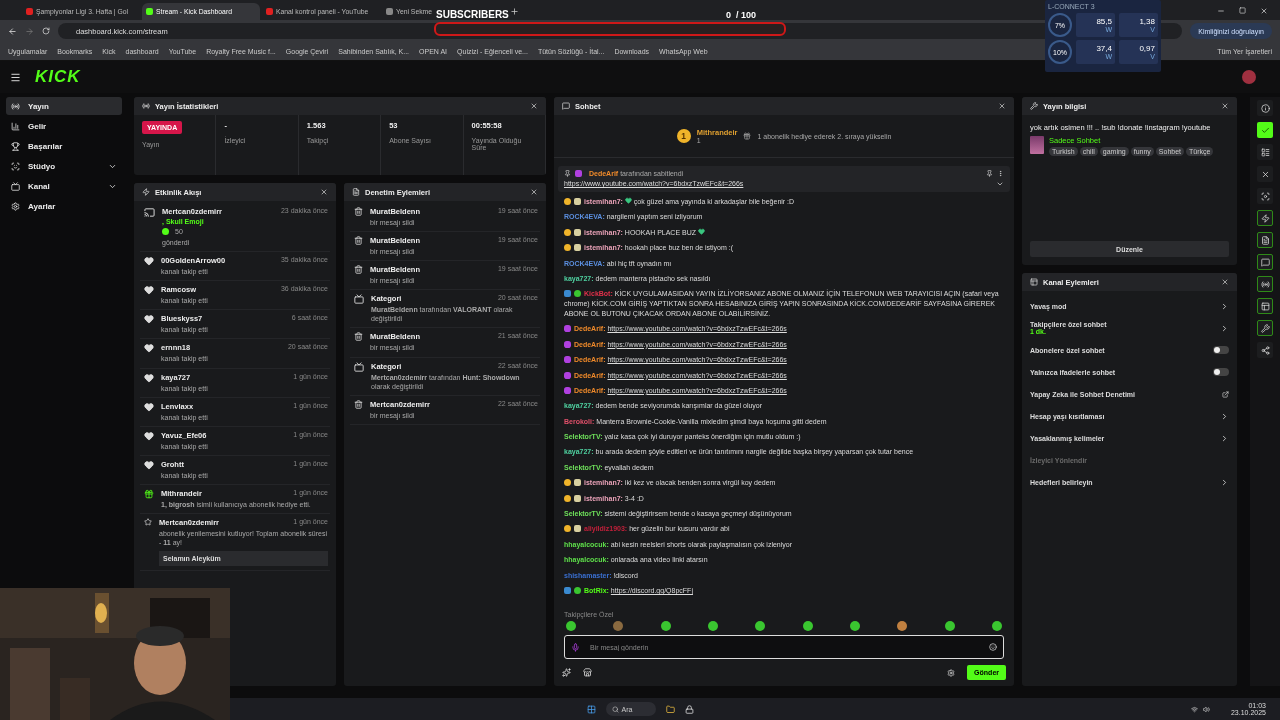  Describe the element at coordinates (12, 31) in the screenshot. I see `back-icon` at that location.